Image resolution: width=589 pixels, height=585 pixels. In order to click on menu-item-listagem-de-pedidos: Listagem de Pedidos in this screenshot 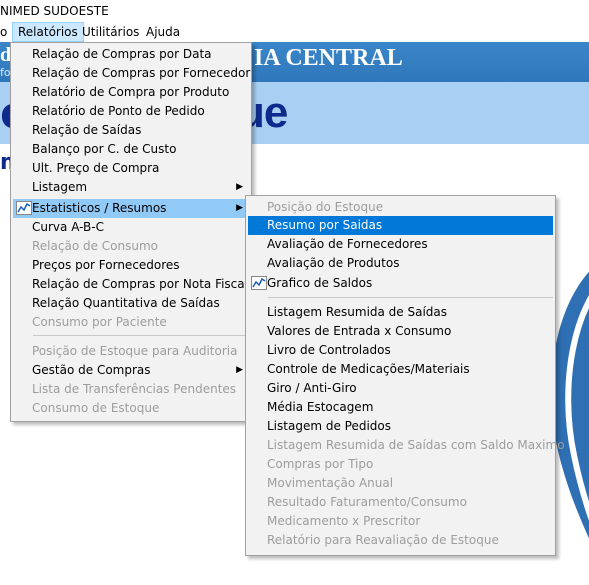, I will do `click(400, 426)`.